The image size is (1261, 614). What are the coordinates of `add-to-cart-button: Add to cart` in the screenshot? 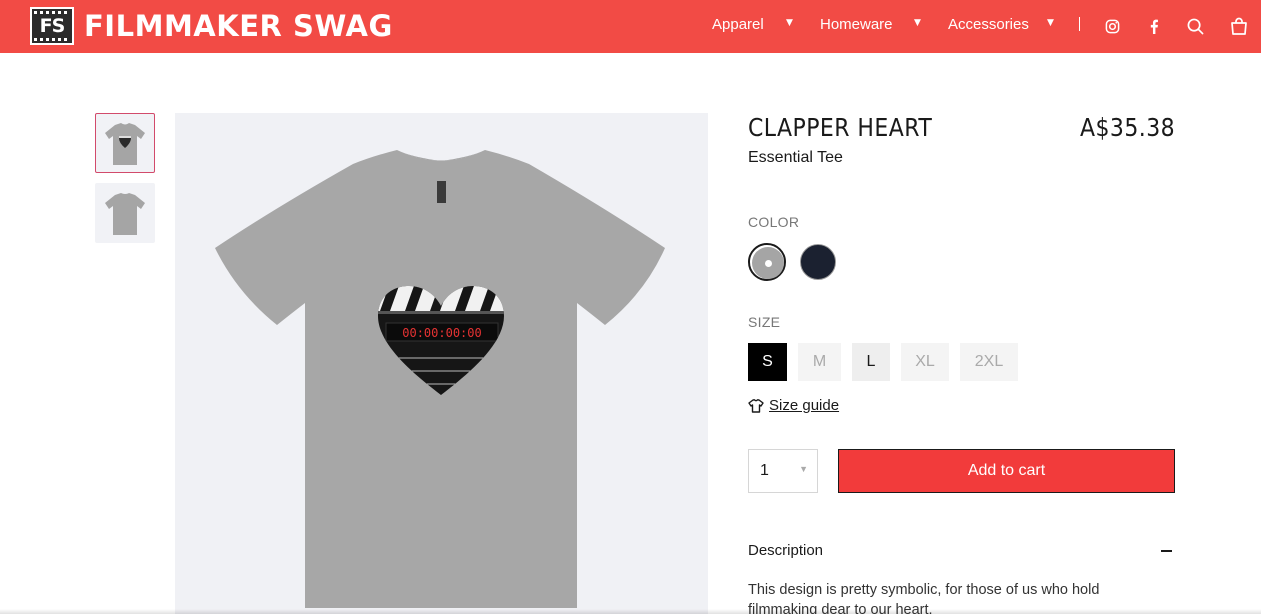 It's located at (1006, 471).